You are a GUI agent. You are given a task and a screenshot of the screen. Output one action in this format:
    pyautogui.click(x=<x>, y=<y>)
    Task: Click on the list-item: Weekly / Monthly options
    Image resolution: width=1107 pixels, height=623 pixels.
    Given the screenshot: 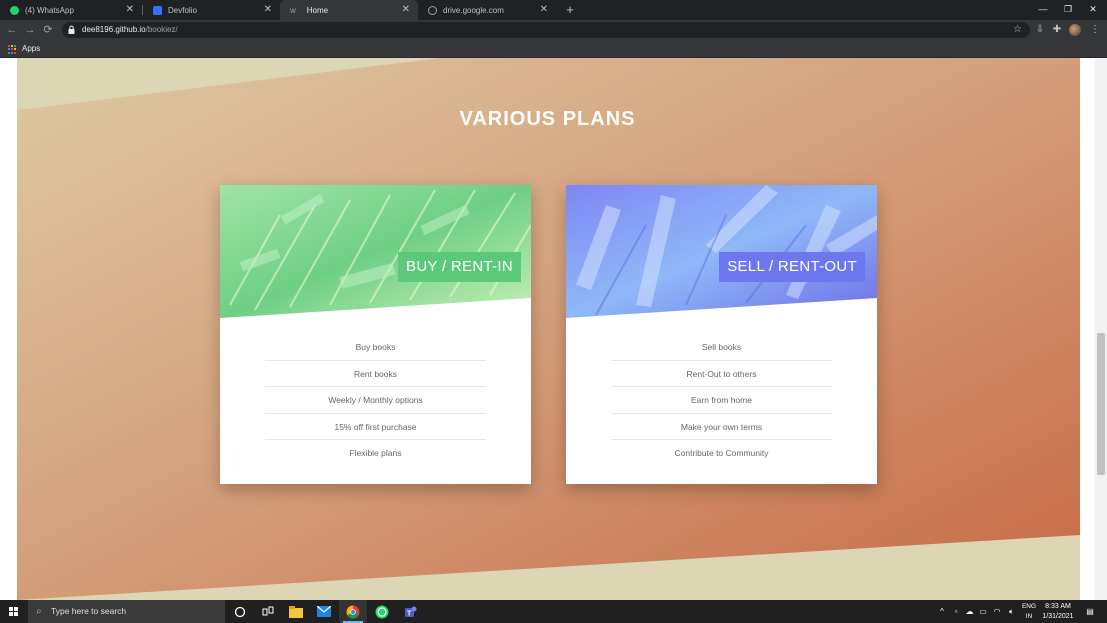 What is the action you would take?
    pyautogui.click(x=375, y=400)
    